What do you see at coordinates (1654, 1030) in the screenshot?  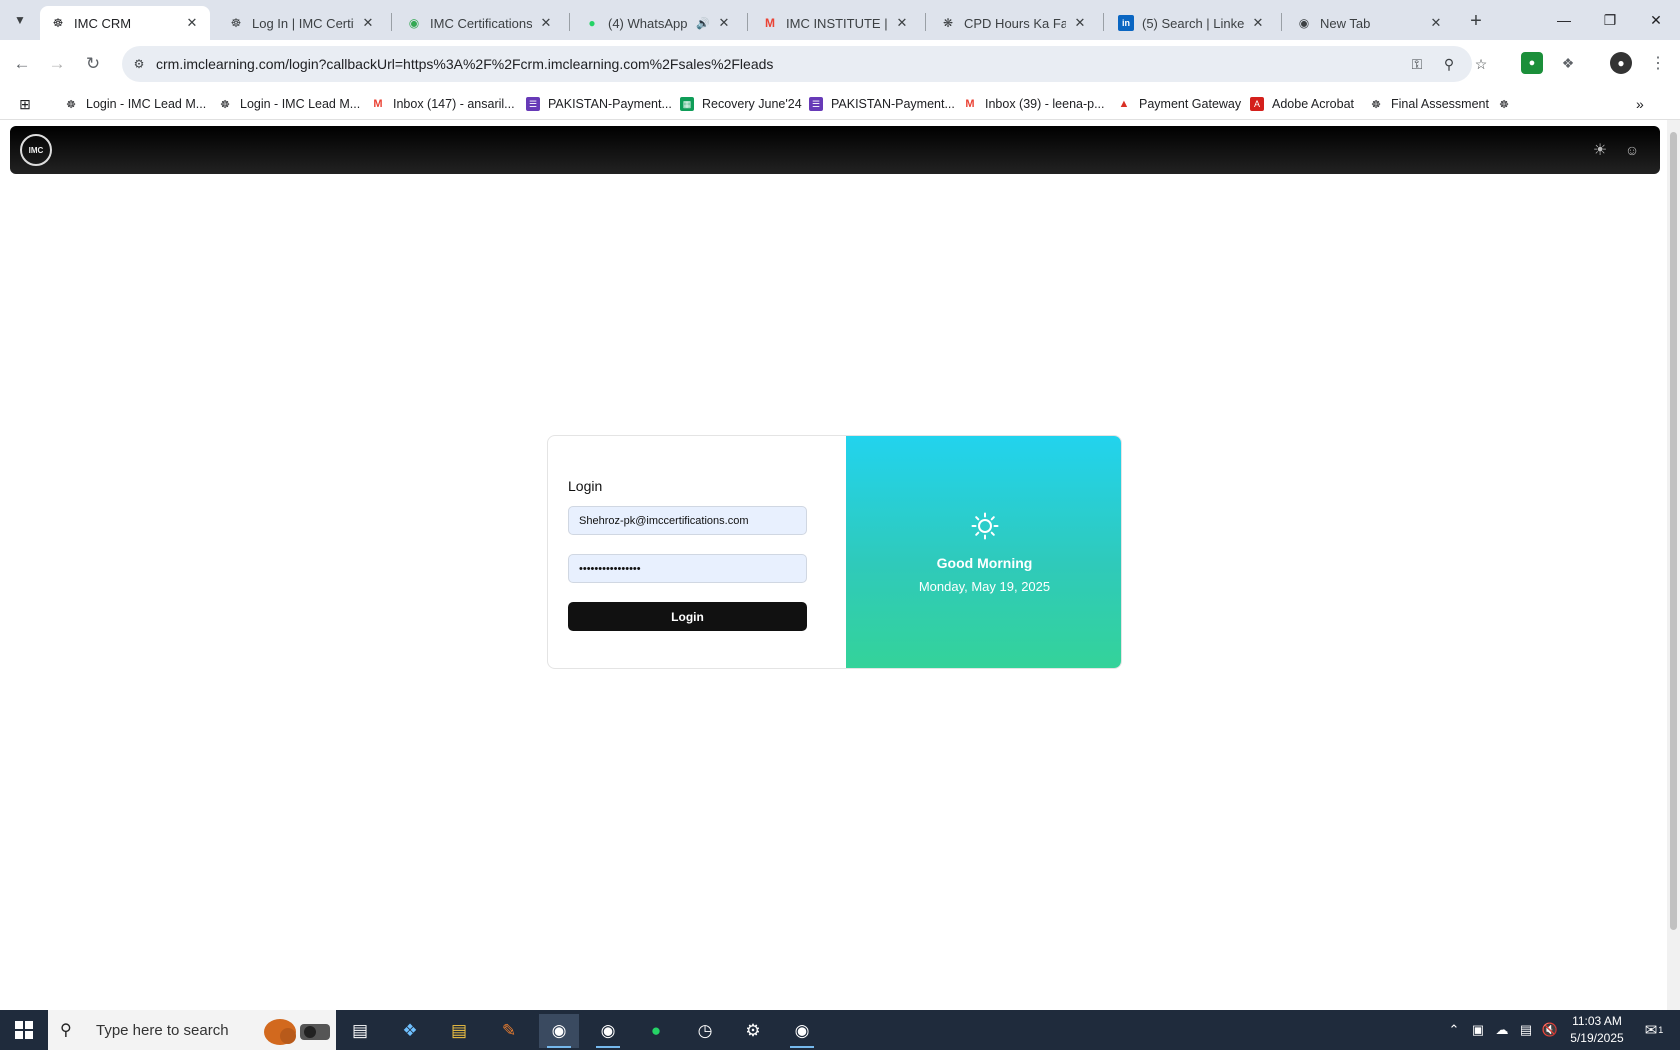 I see `notifications-icon: ✉ 1` at bounding box center [1654, 1030].